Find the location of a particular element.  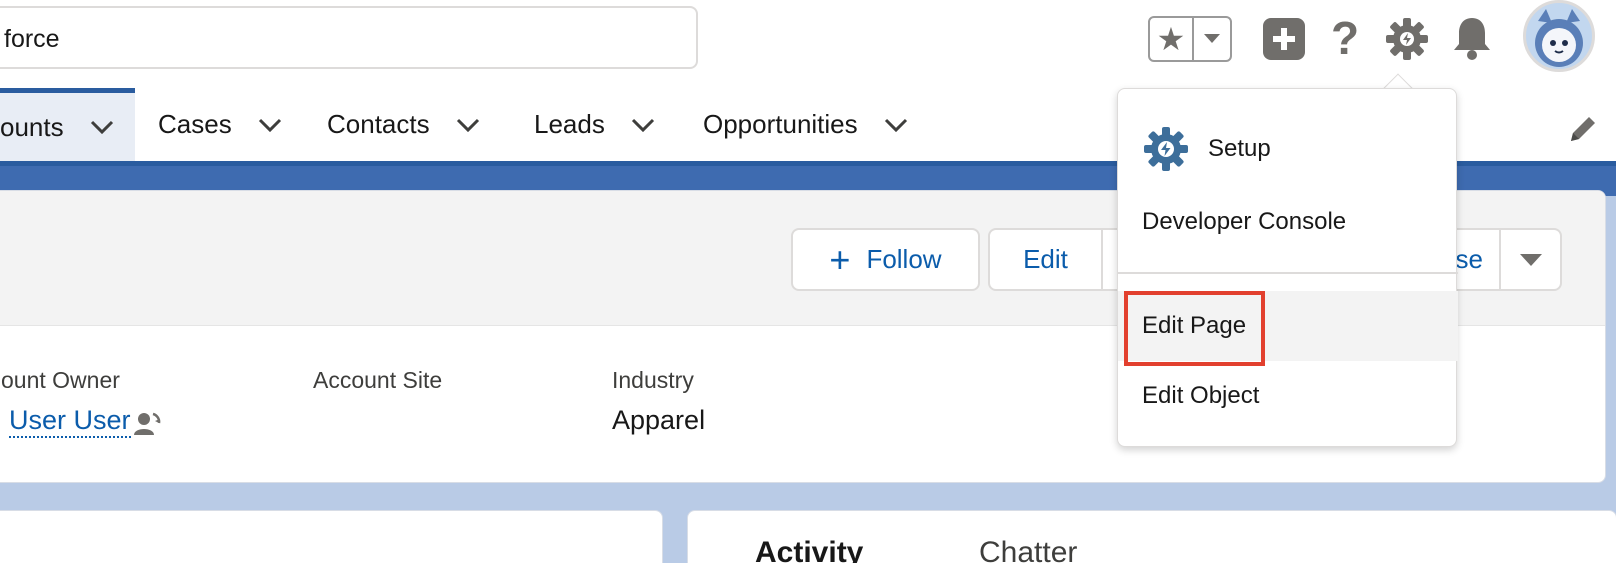

tab-chatter: Chatter is located at coordinates (1028, 549).